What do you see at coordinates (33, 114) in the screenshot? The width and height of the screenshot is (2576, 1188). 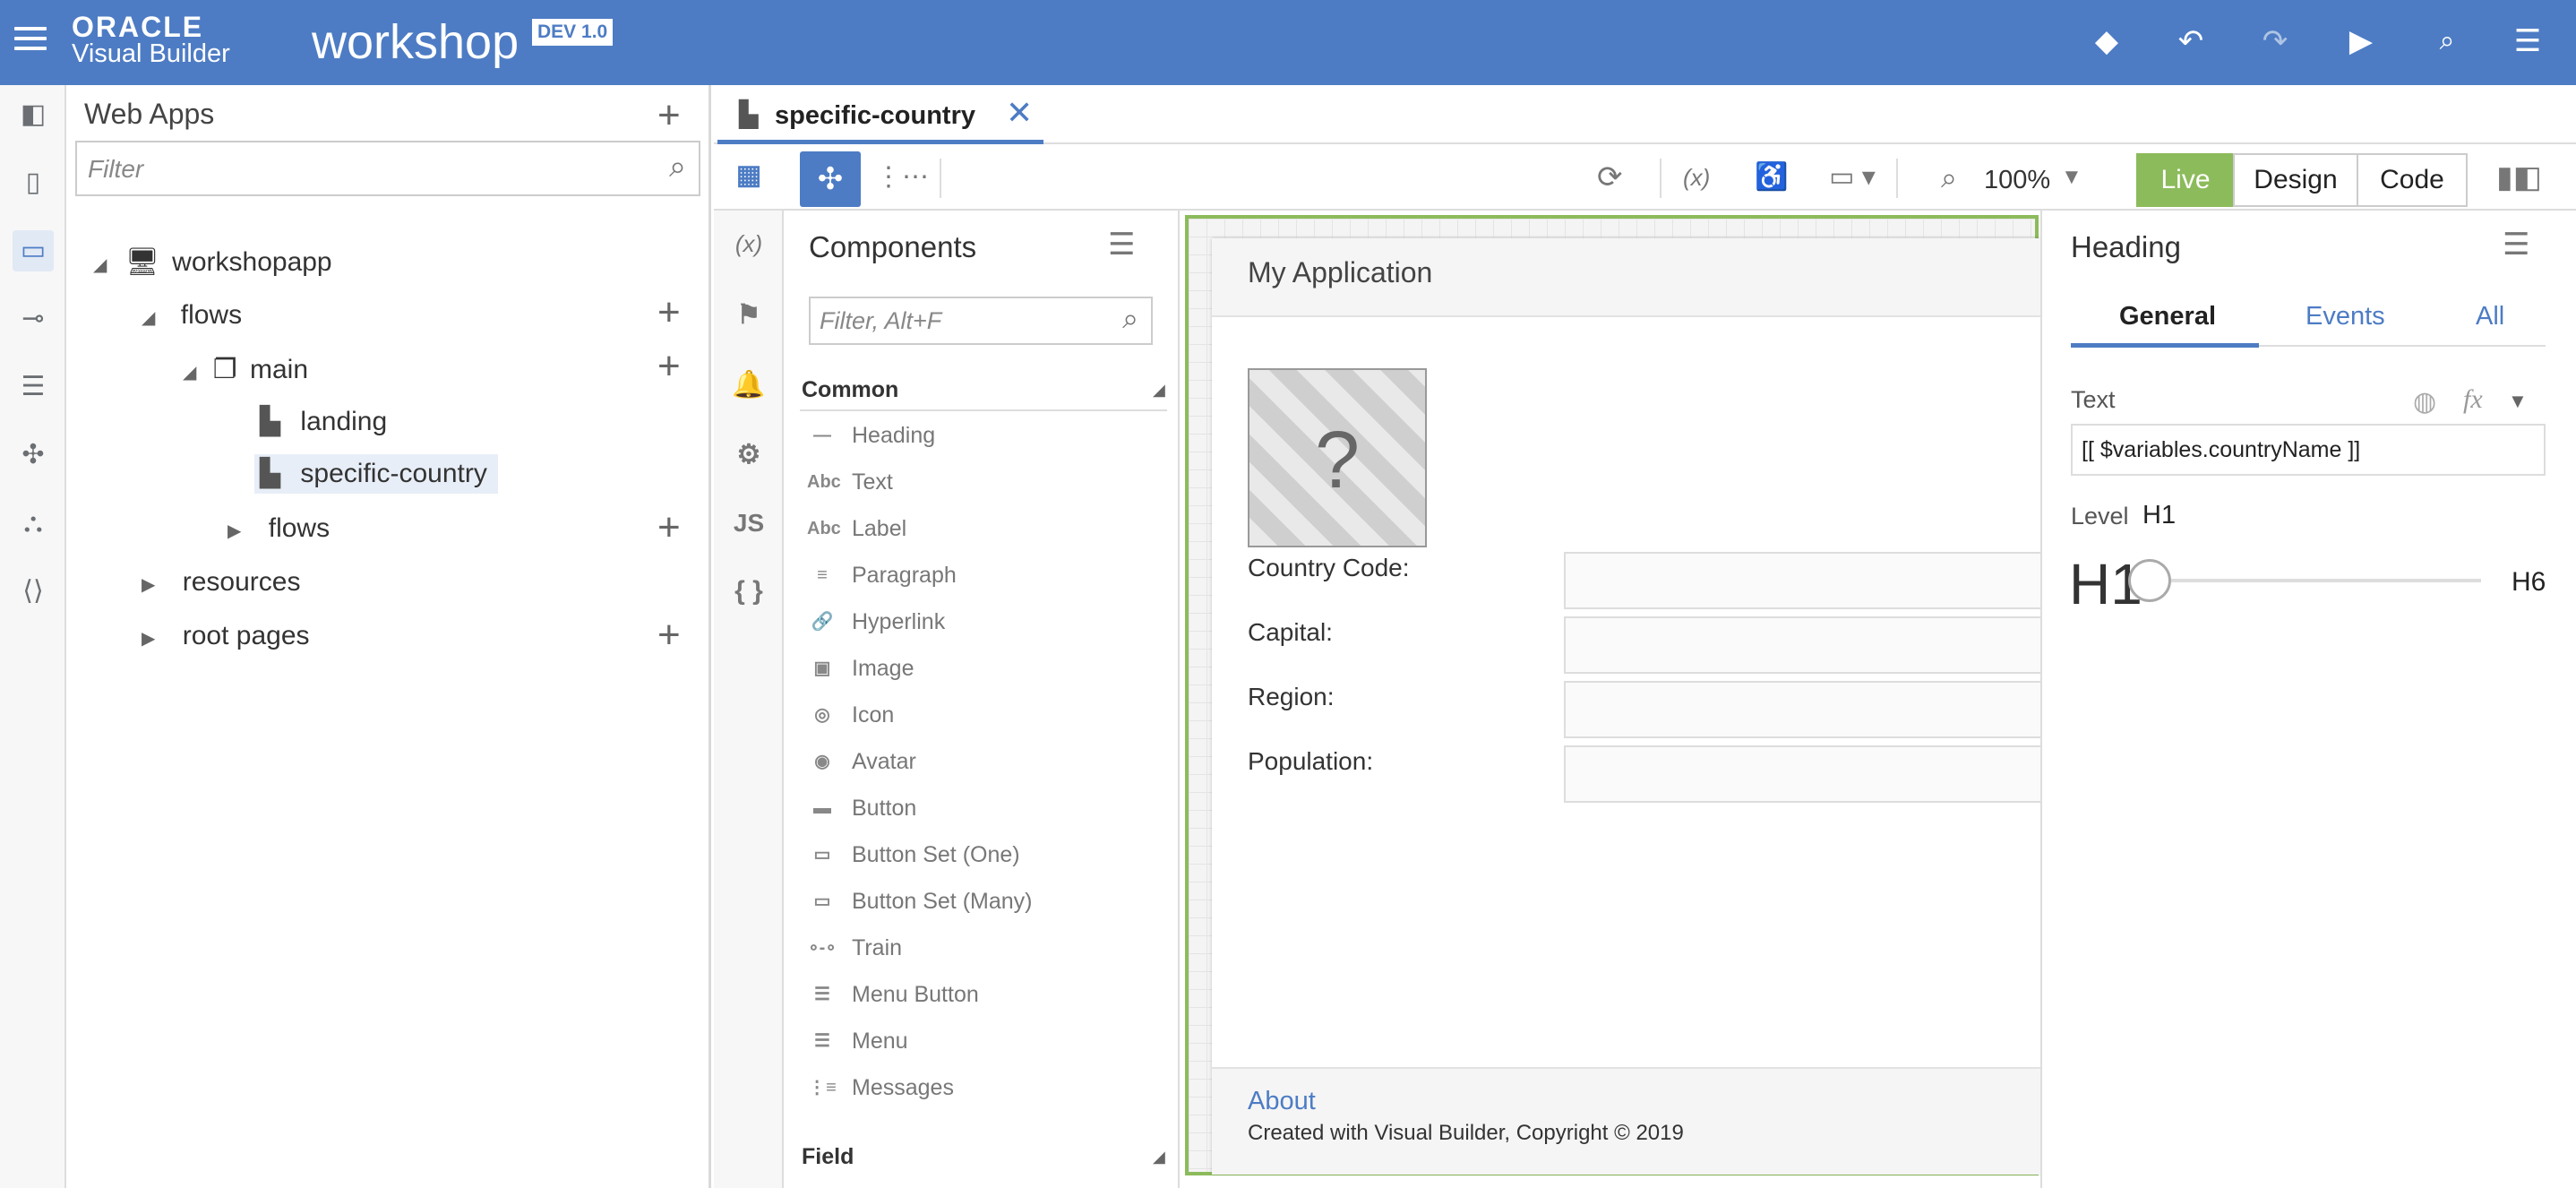 I see `collapse-panel-icon: ◧` at bounding box center [33, 114].